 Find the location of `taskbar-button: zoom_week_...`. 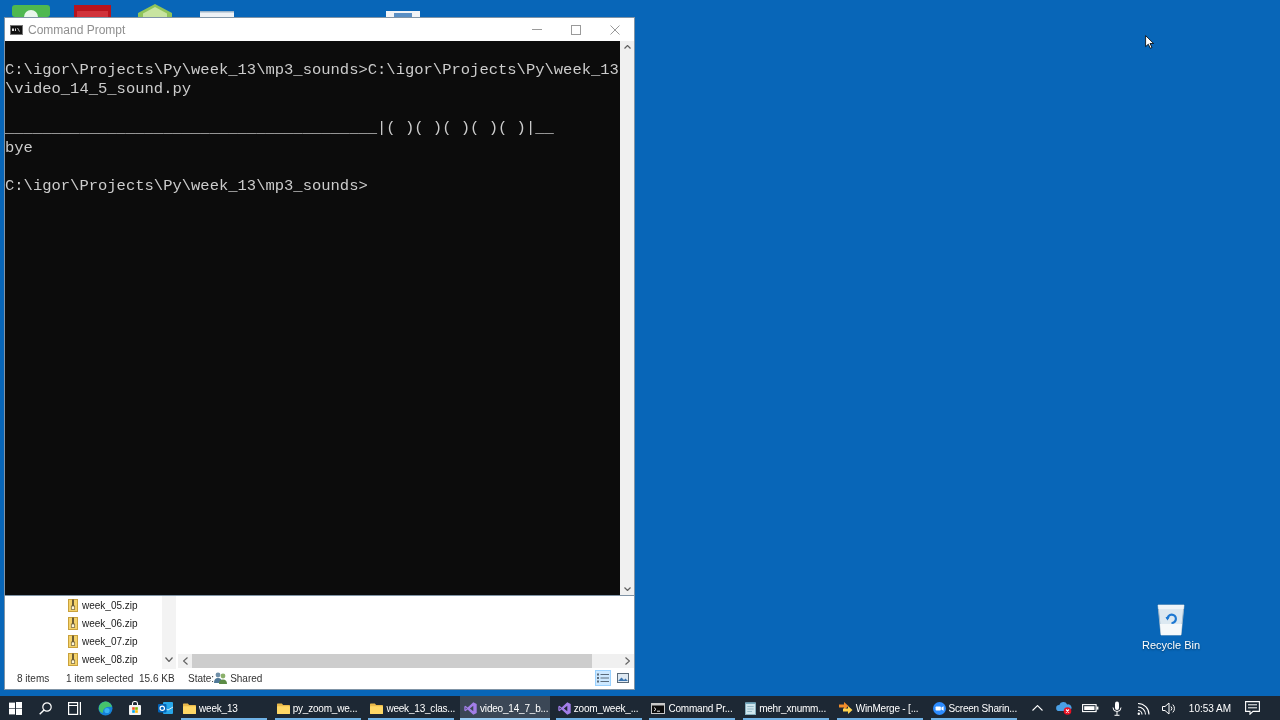

taskbar-button: zoom_week_... is located at coordinates (598, 708).